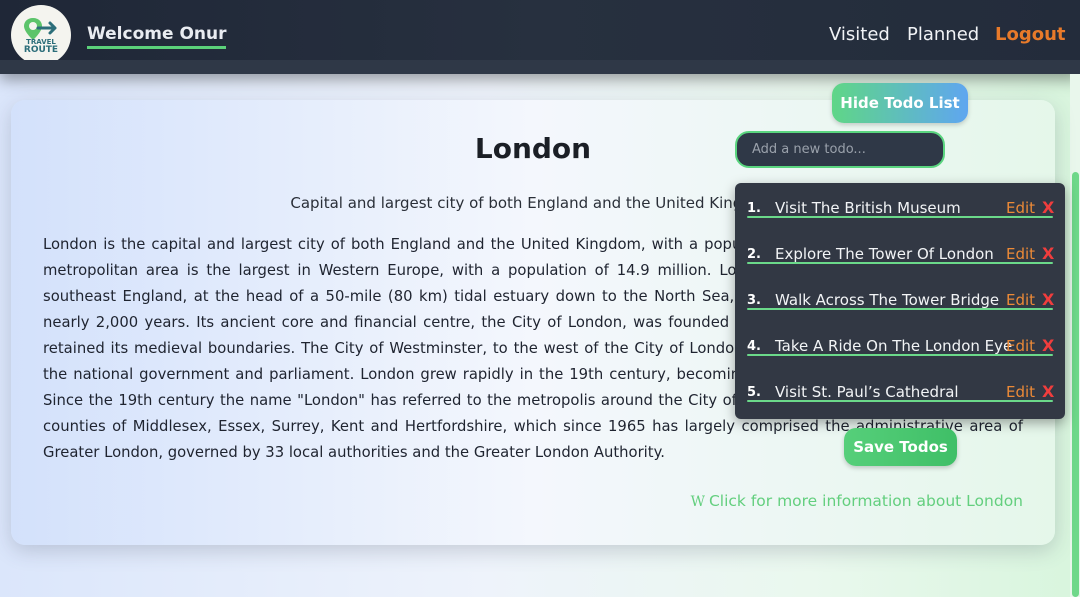  Describe the element at coordinates (859, 34) in the screenshot. I see `nav-visited-link: Visited` at that location.